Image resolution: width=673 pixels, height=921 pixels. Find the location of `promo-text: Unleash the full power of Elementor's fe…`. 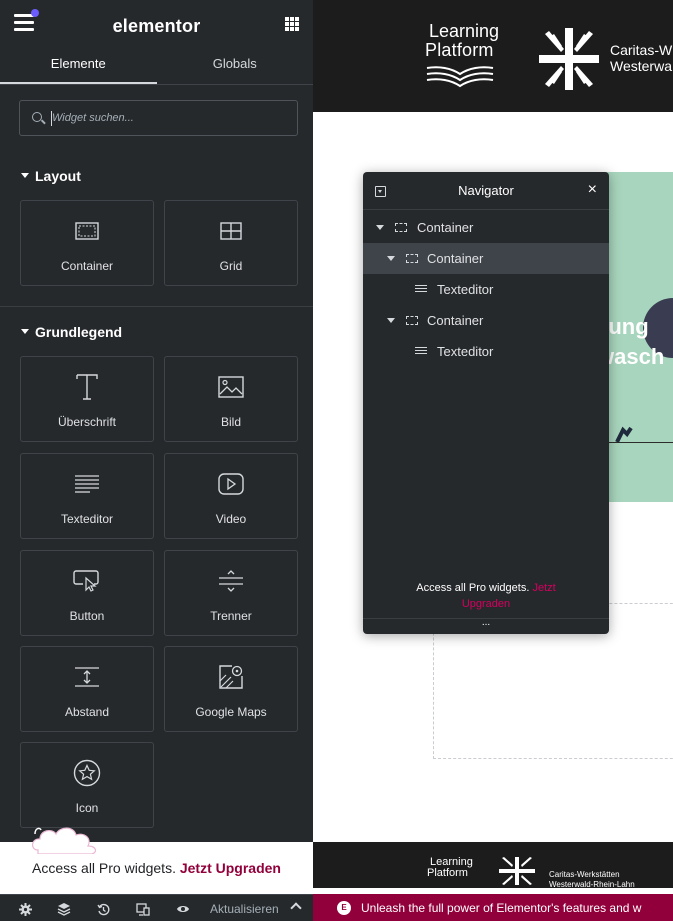

promo-text: Unleash the full power of Elementor's fe… is located at coordinates (501, 908).